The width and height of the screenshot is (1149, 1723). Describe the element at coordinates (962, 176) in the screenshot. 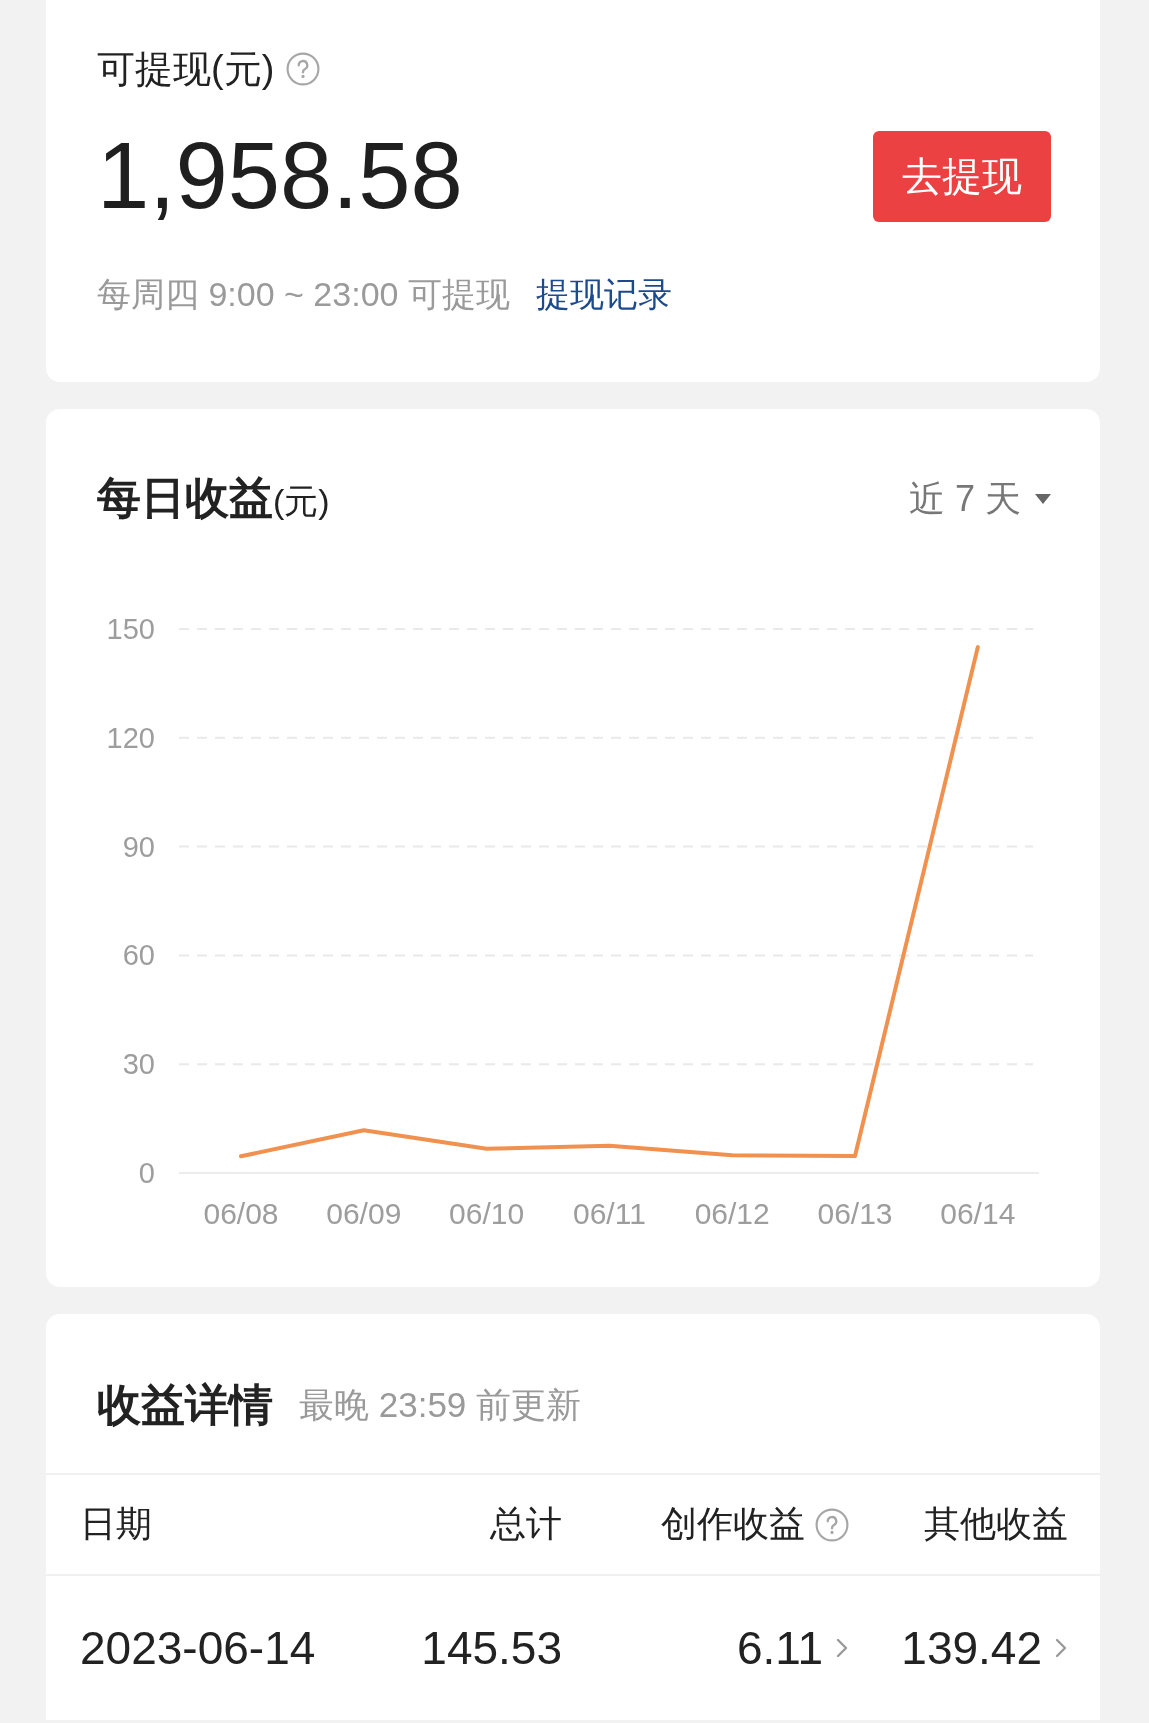

I see `withdraw-button: 去提现` at that location.